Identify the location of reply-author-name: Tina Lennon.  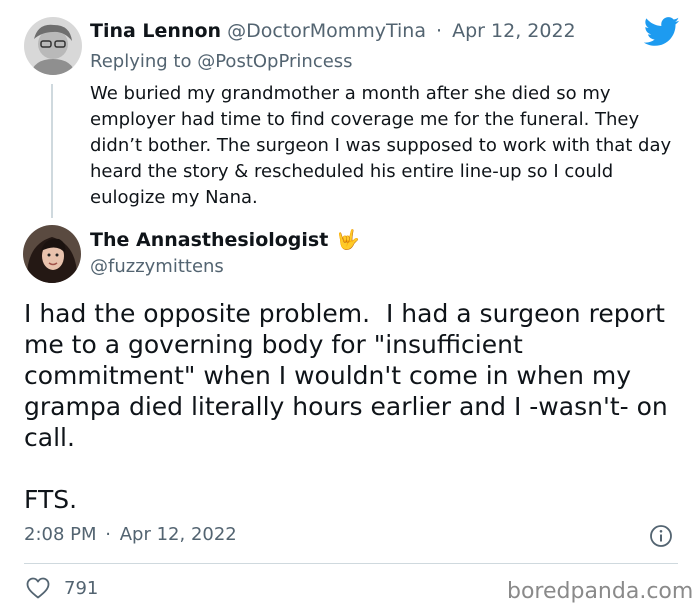
(155, 31).